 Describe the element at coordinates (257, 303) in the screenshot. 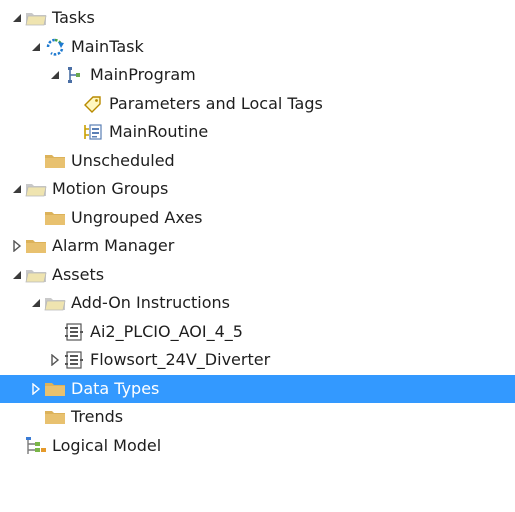

I see `tree-item-add-on-instructions: Add-On Instructions` at that location.